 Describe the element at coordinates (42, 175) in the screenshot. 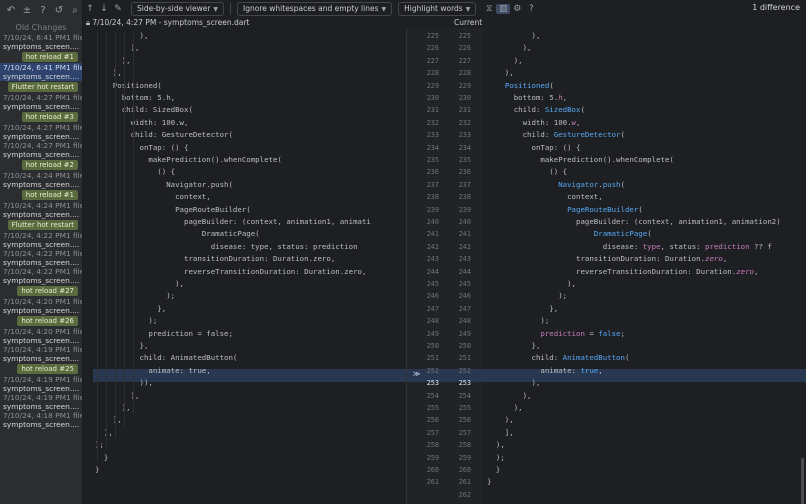

I see `history-entry-date: 7/10/24, 4:24 PM1 file` at that location.